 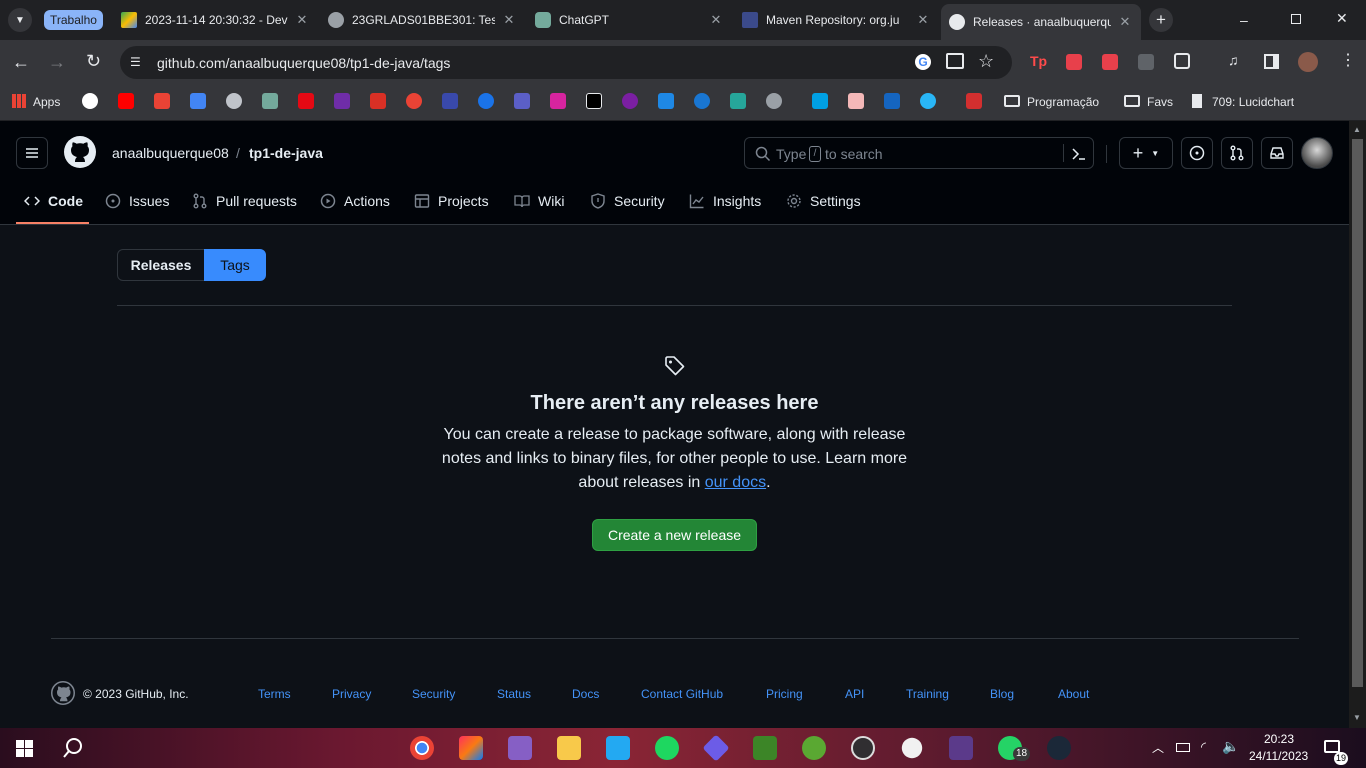 I want to click on side-panel-icon, so click(x=1271, y=61).